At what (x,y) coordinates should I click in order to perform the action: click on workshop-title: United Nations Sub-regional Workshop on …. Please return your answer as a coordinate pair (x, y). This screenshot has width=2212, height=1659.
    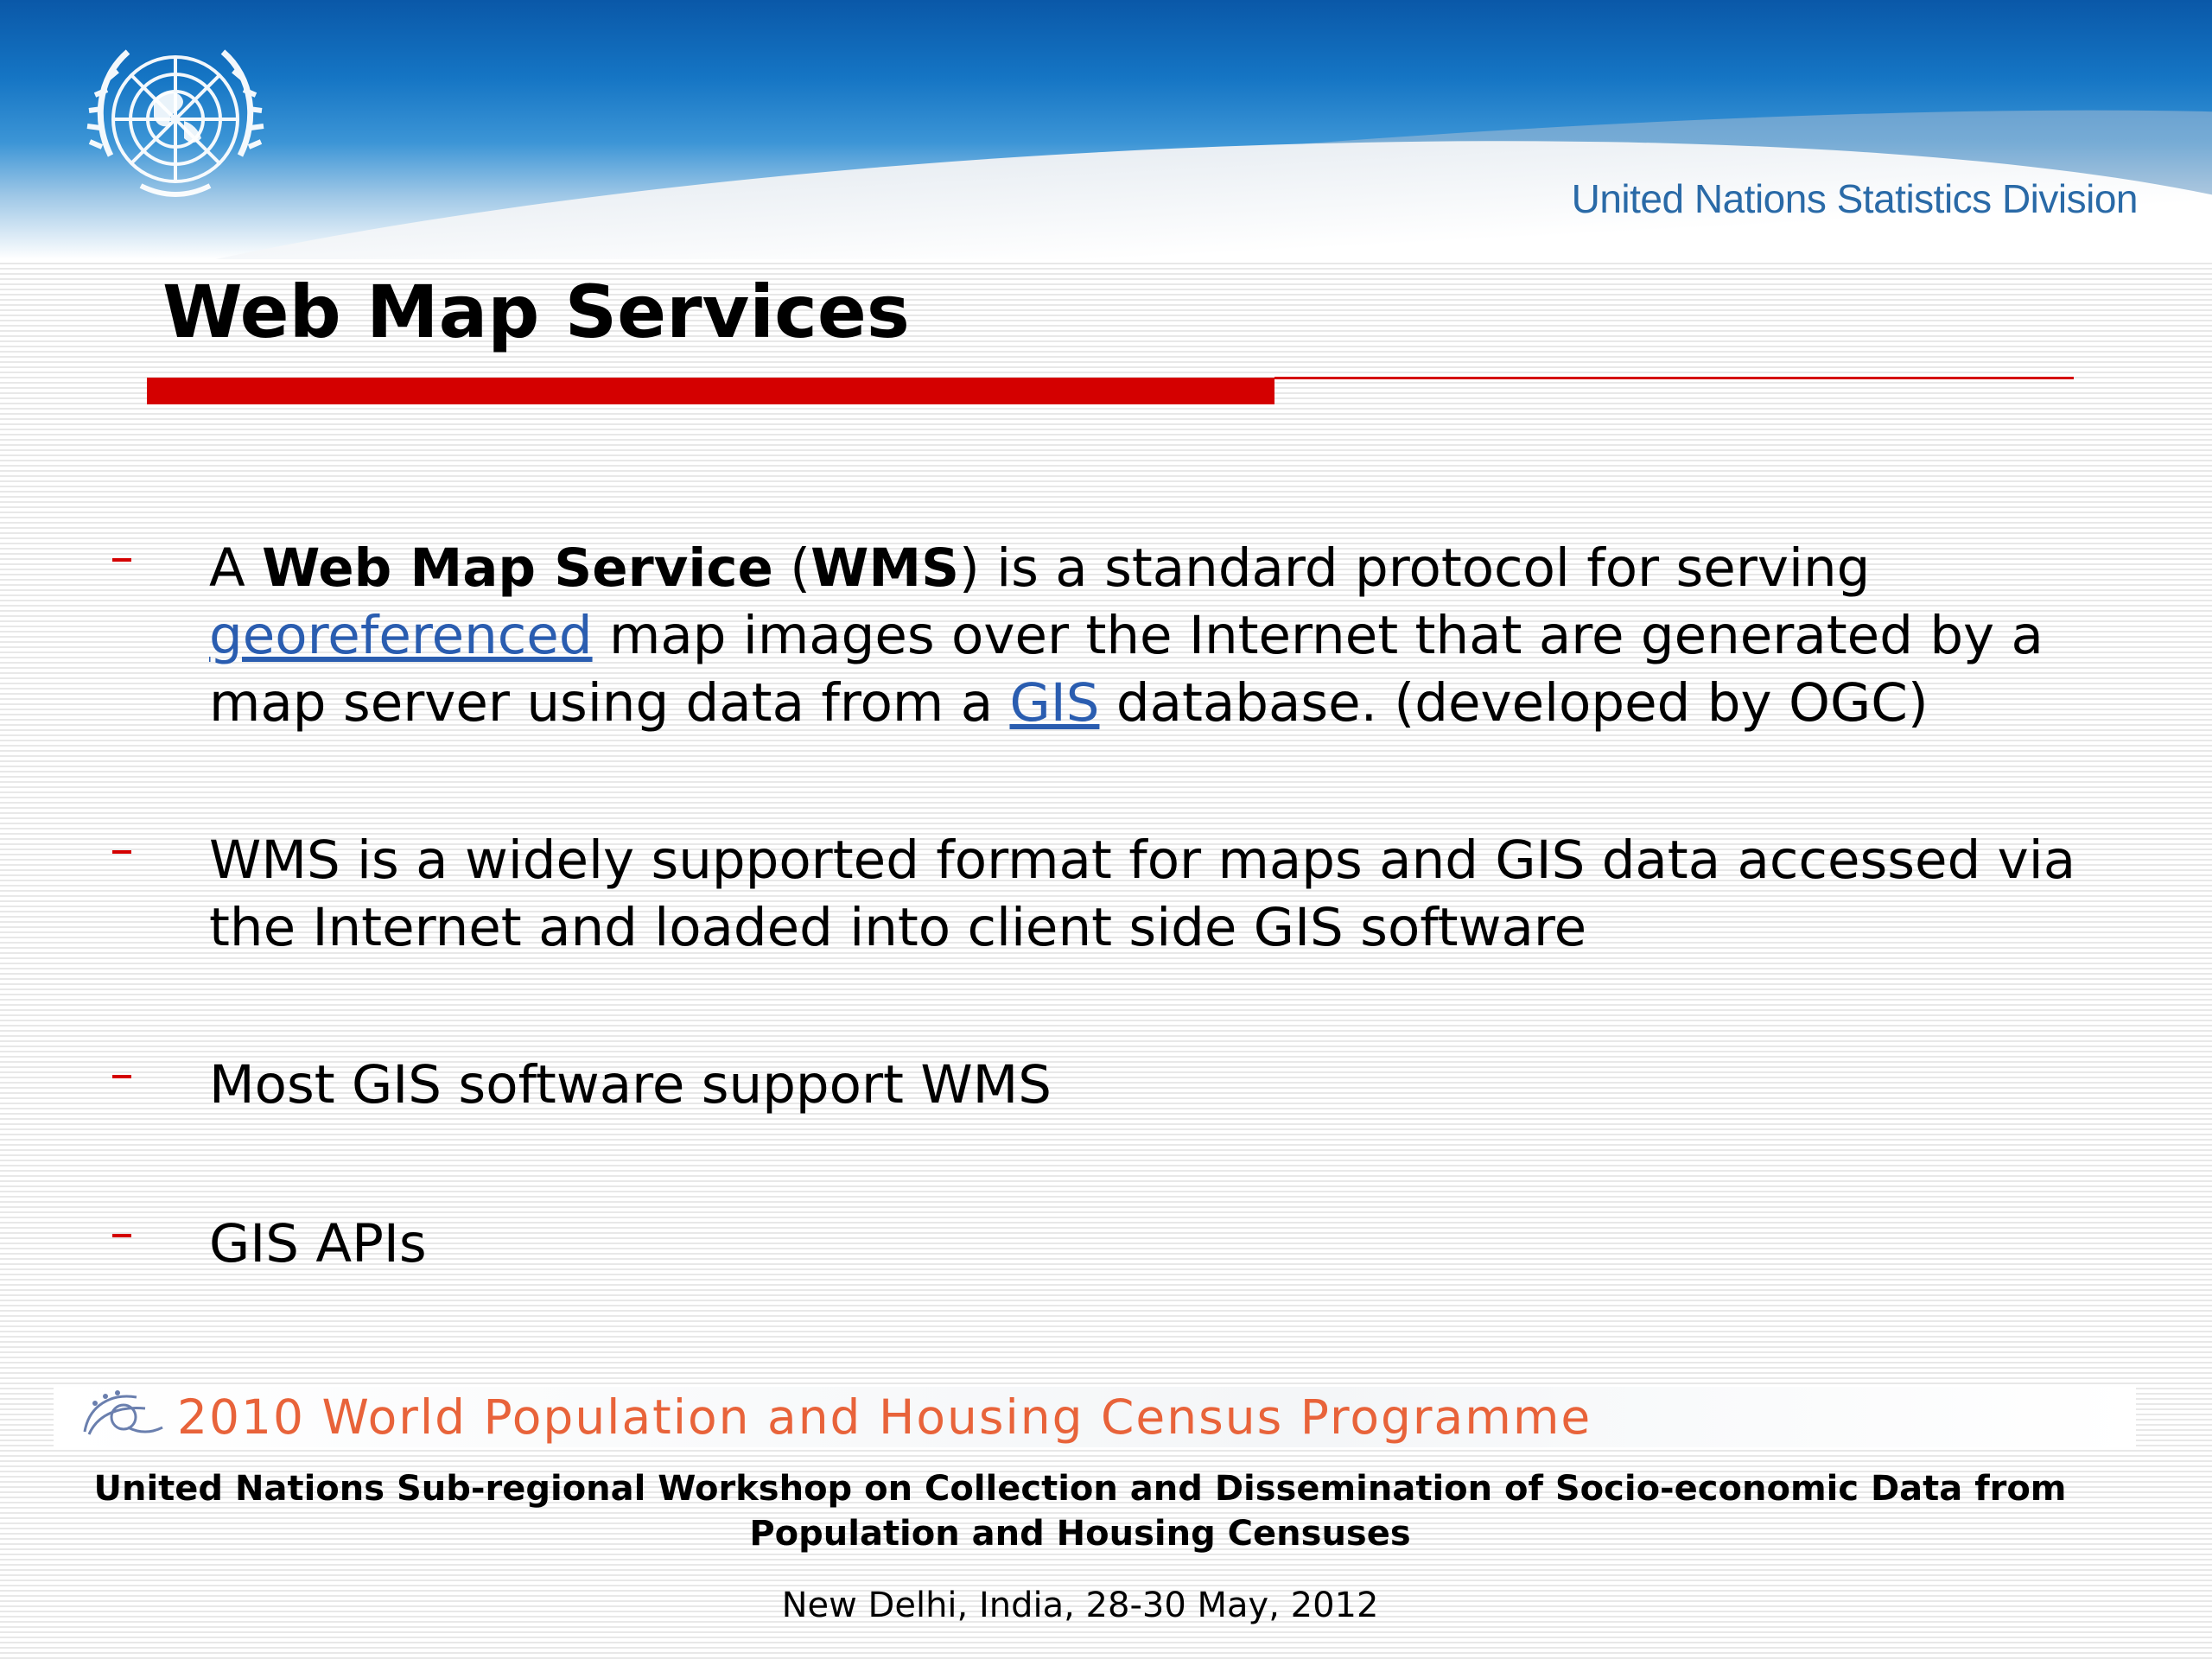
    Looking at the image, I should click on (1080, 1511).